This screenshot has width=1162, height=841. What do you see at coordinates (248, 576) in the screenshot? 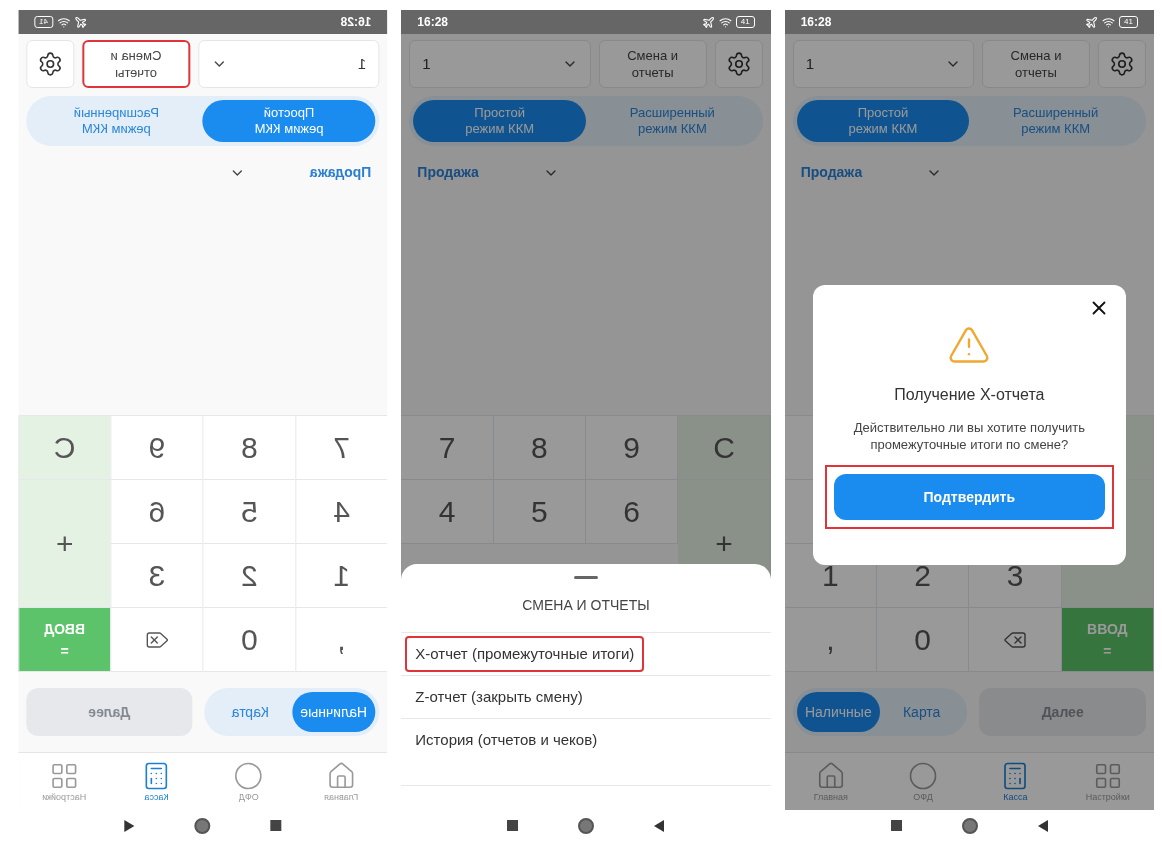
I see `keypad-key: 2` at bounding box center [248, 576].